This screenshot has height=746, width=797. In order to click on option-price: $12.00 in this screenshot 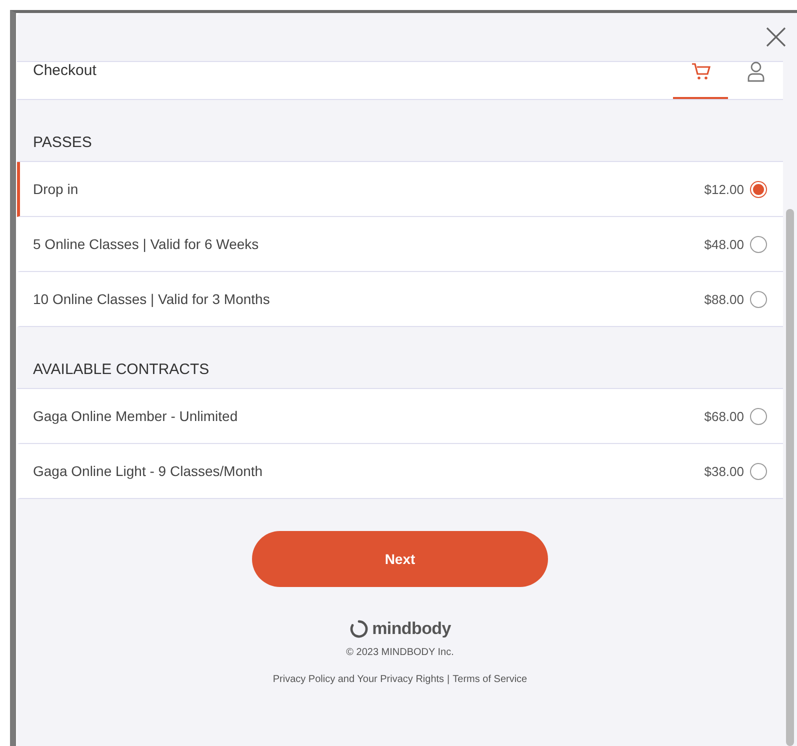, I will do `click(724, 189)`.